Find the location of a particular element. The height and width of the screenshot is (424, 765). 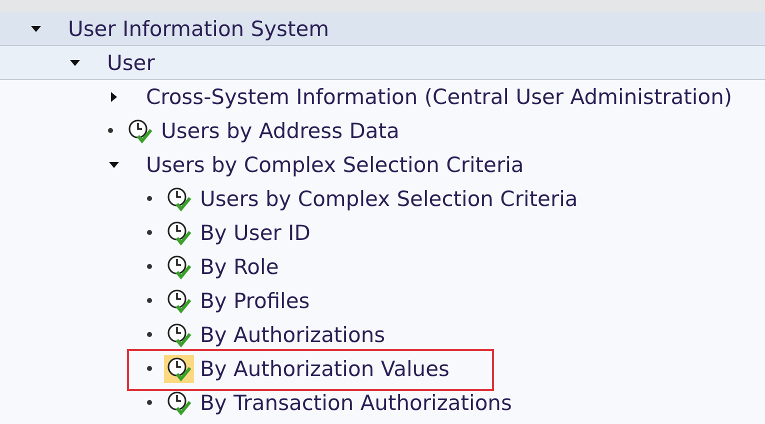

tree-item-label: By Authorizations is located at coordinates (293, 334).